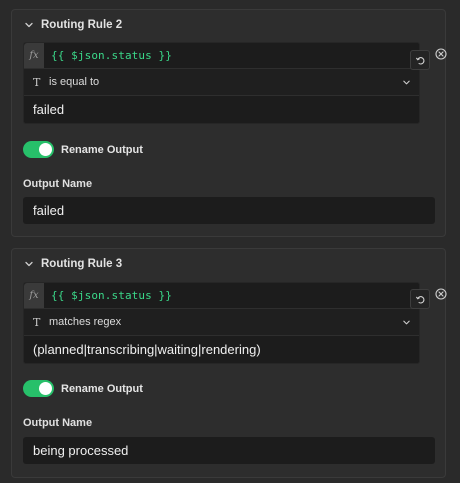 The image size is (460, 483). Describe the element at coordinates (221, 349) in the screenshot. I see `comparison-value-input: (planned|transcribing|waiting|rendering)` at that location.